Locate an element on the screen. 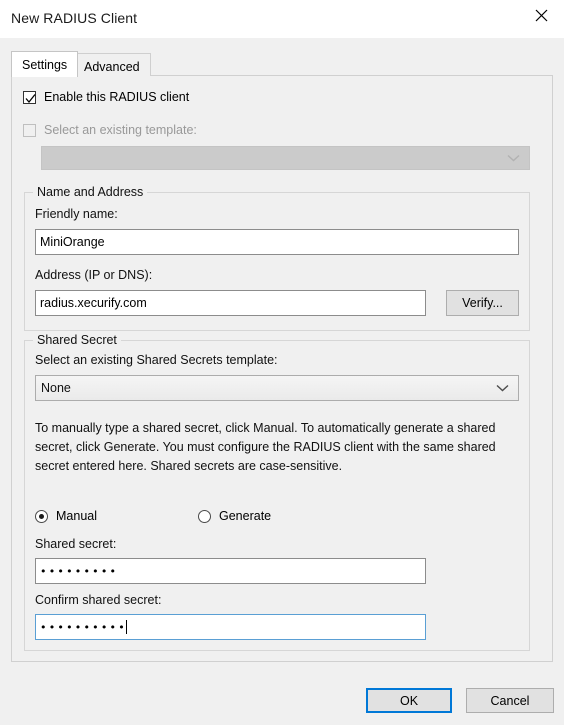  radio-dot is located at coordinates (41, 516).